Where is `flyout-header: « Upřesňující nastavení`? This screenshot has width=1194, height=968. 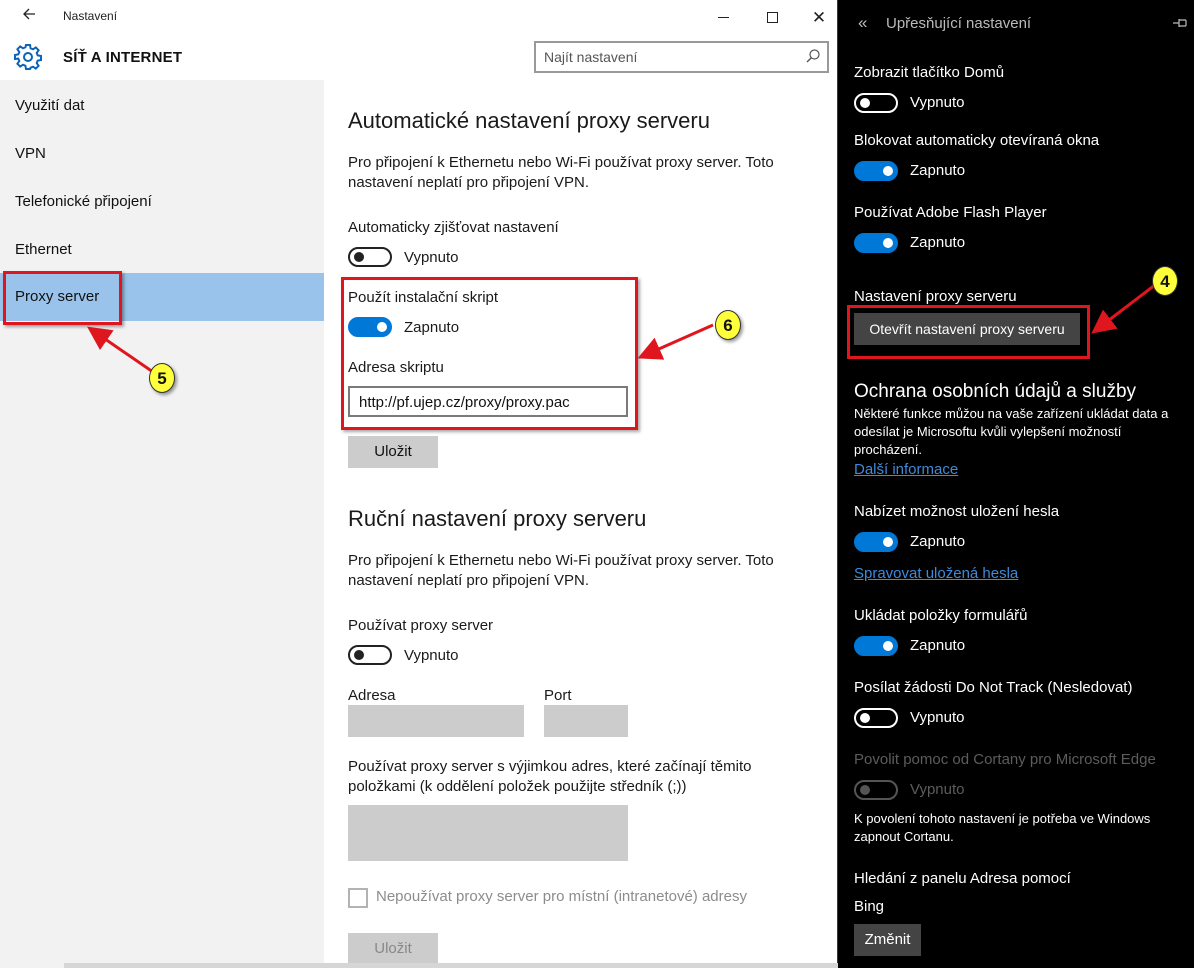 flyout-header: « Upřesňující nastavení is located at coordinates (1018, 24).